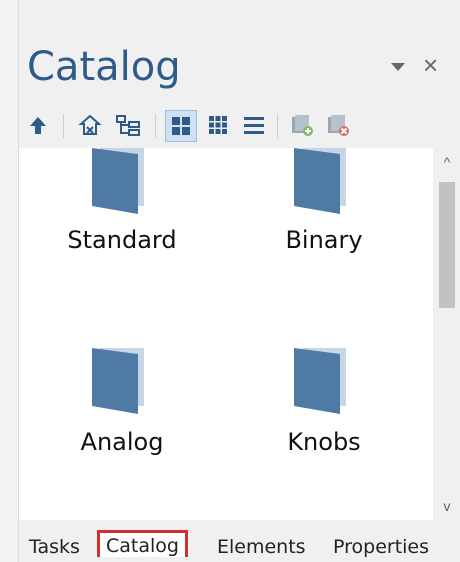 The image size is (460, 562). What do you see at coordinates (142, 543) in the screenshot?
I see `tab-catalog: Catalog` at bounding box center [142, 543].